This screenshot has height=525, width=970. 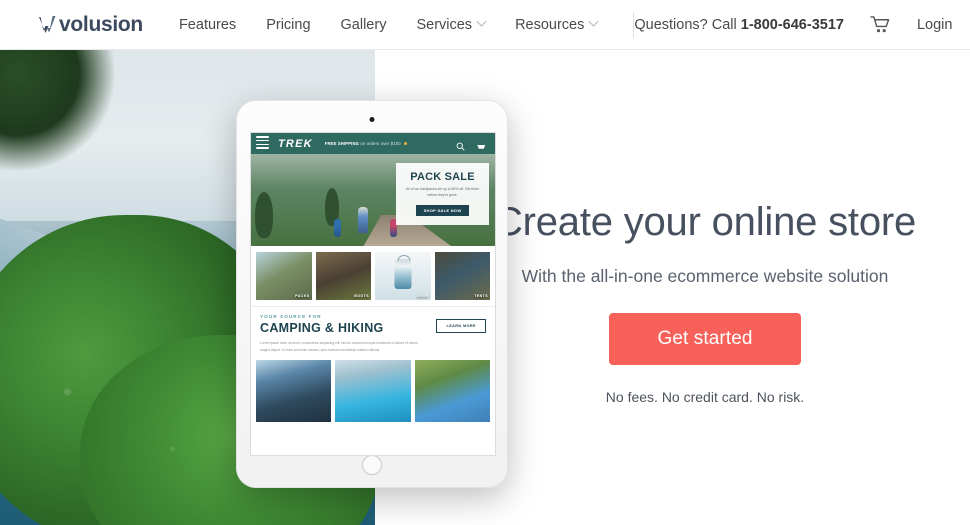 I want to click on nav-item-resources: Resources, so click(x=557, y=24).